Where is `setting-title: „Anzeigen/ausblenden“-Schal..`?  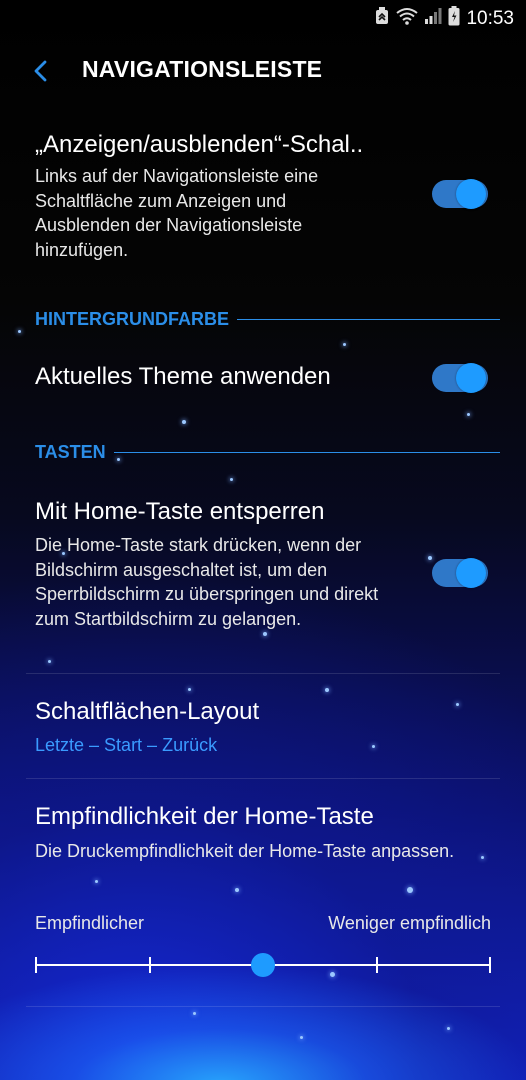 setting-title: „Anzeigen/ausblenden“-Schal.. is located at coordinates (199, 144).